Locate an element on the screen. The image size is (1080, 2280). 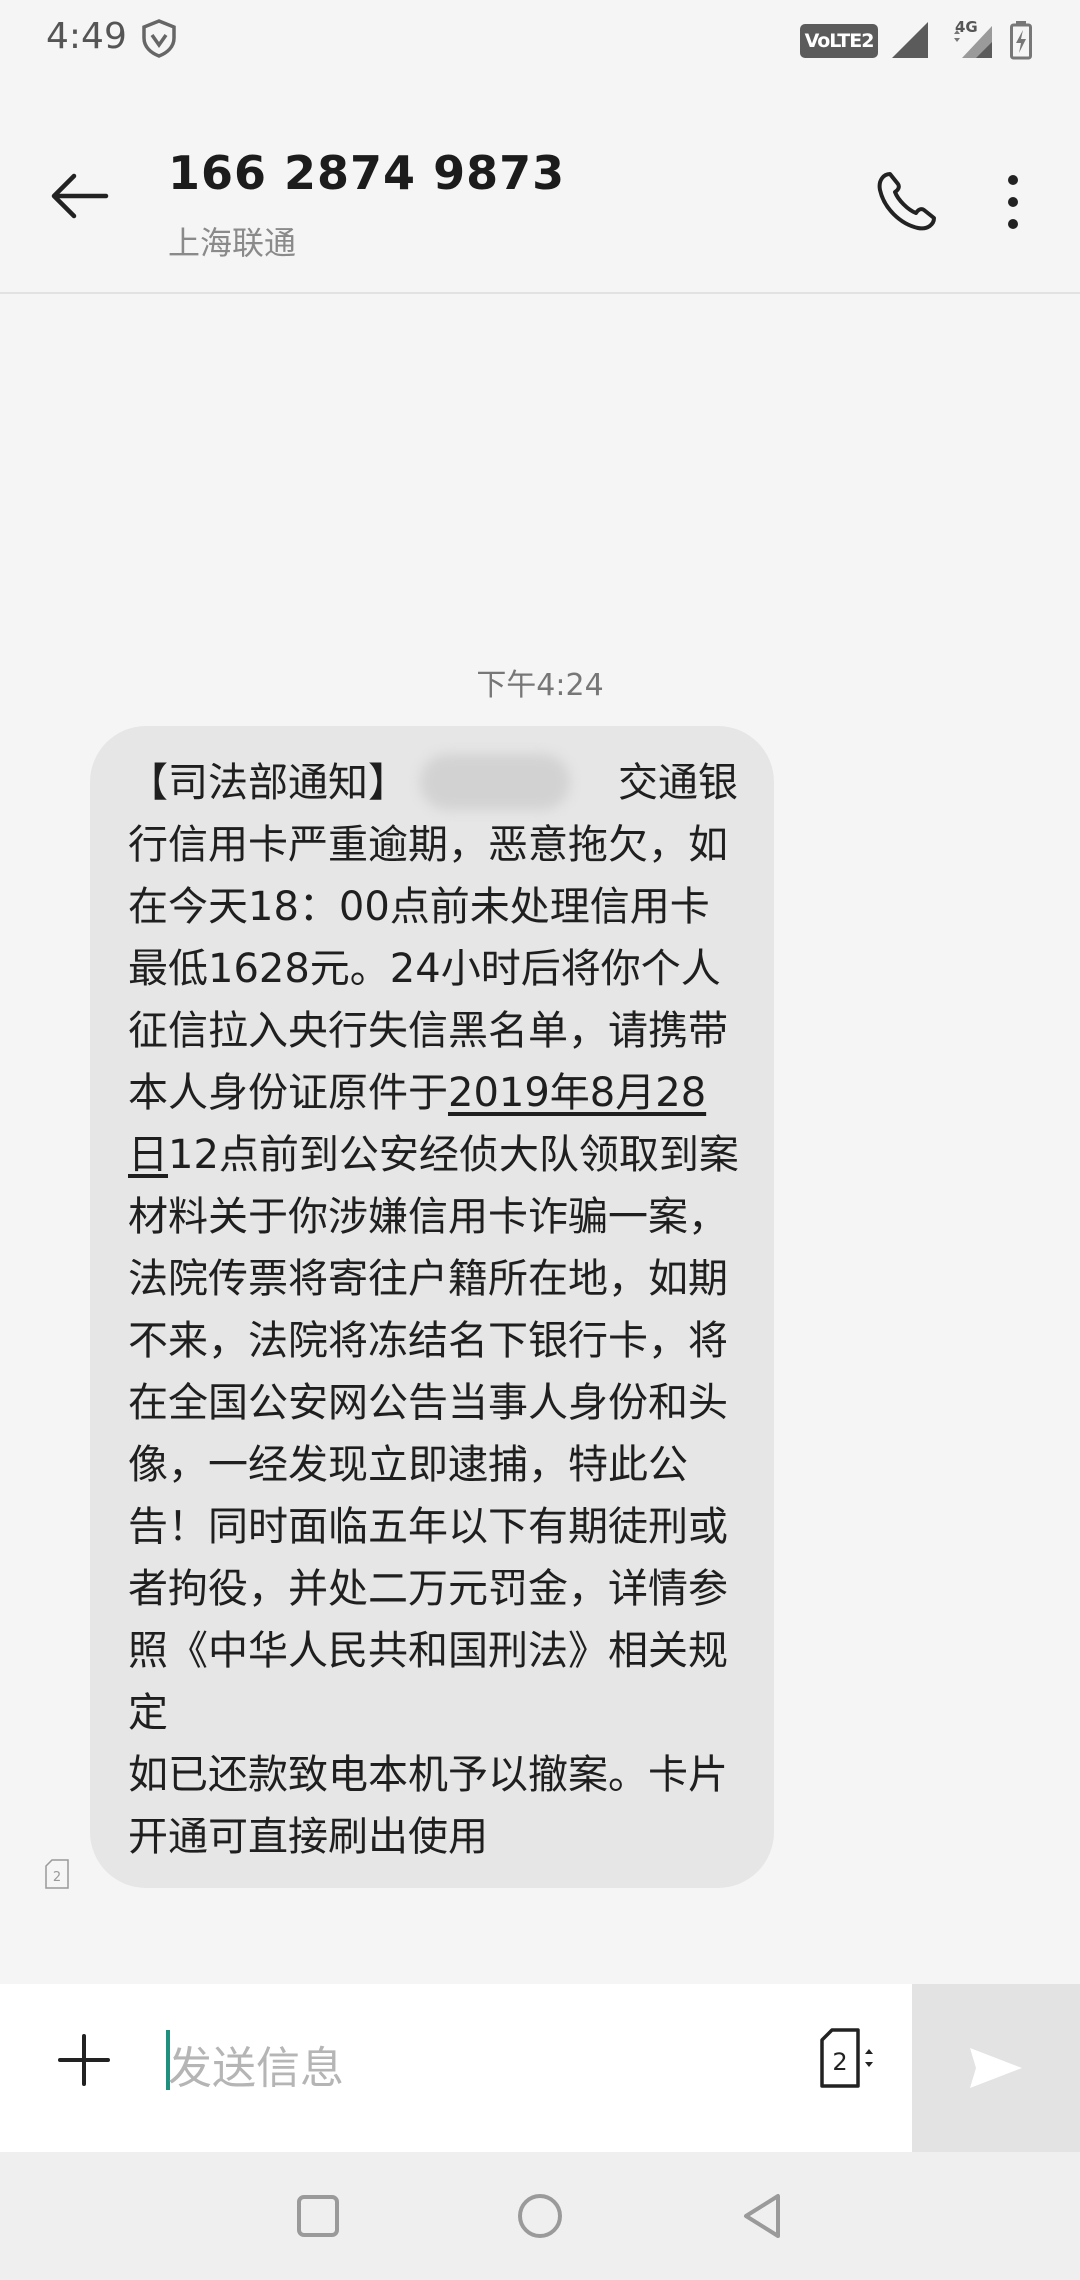
contact-number-title: 166 2874 9873 is located at coordinates (367, 173).